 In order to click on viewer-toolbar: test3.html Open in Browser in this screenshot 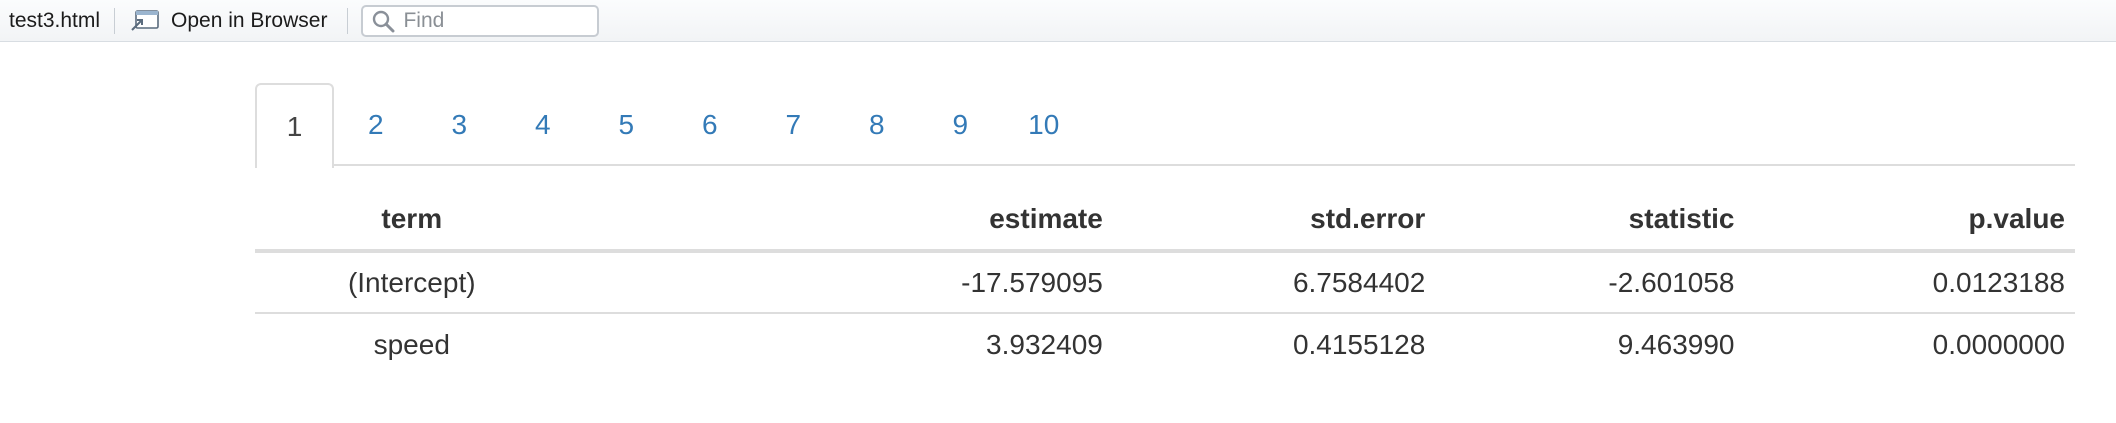, I will do `click(1058, 21)`.